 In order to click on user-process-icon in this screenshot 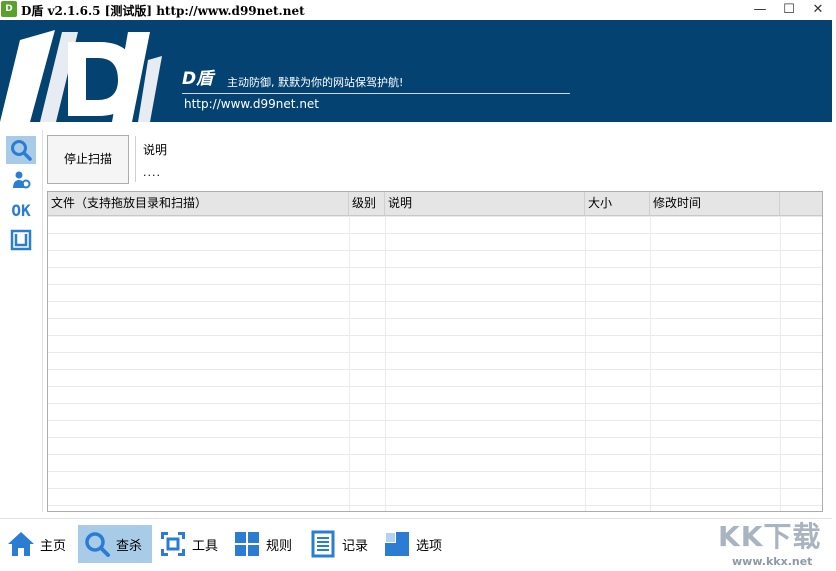, I will do `click(22, 180)`.